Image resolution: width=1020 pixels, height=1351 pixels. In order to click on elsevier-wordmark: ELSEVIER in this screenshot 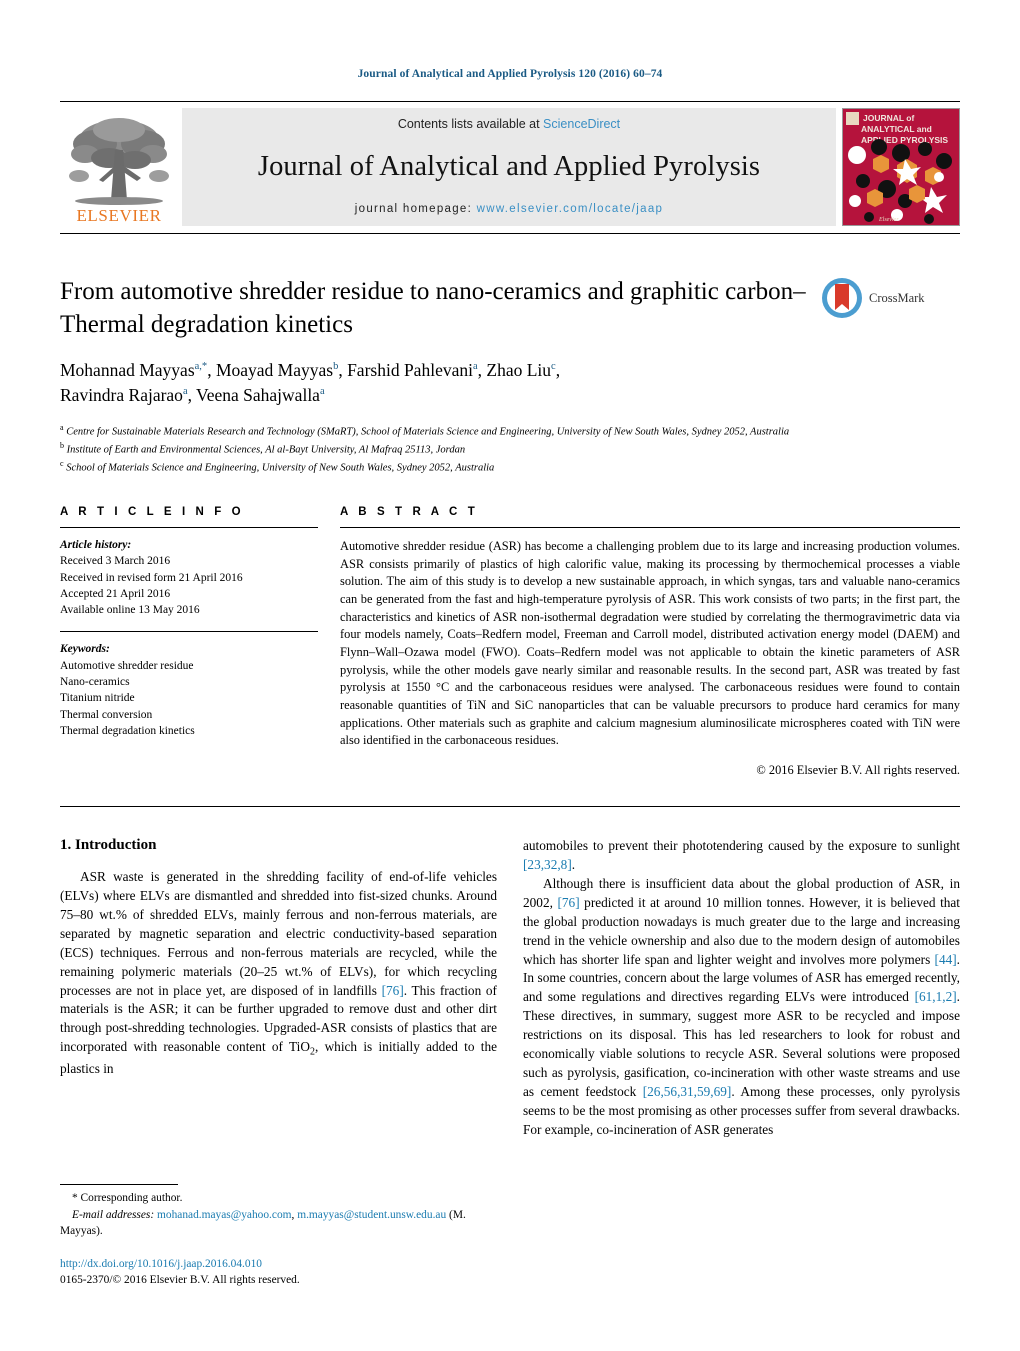, I will do `click(119, 215)`.